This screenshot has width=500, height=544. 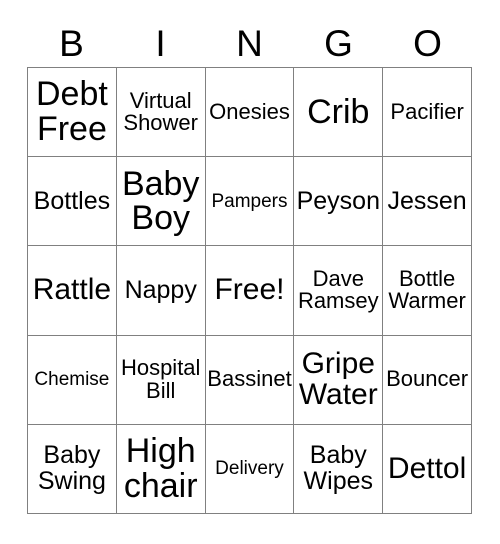 I want to click on bingo-cell: Pacifier, so click(x=427, y=113).